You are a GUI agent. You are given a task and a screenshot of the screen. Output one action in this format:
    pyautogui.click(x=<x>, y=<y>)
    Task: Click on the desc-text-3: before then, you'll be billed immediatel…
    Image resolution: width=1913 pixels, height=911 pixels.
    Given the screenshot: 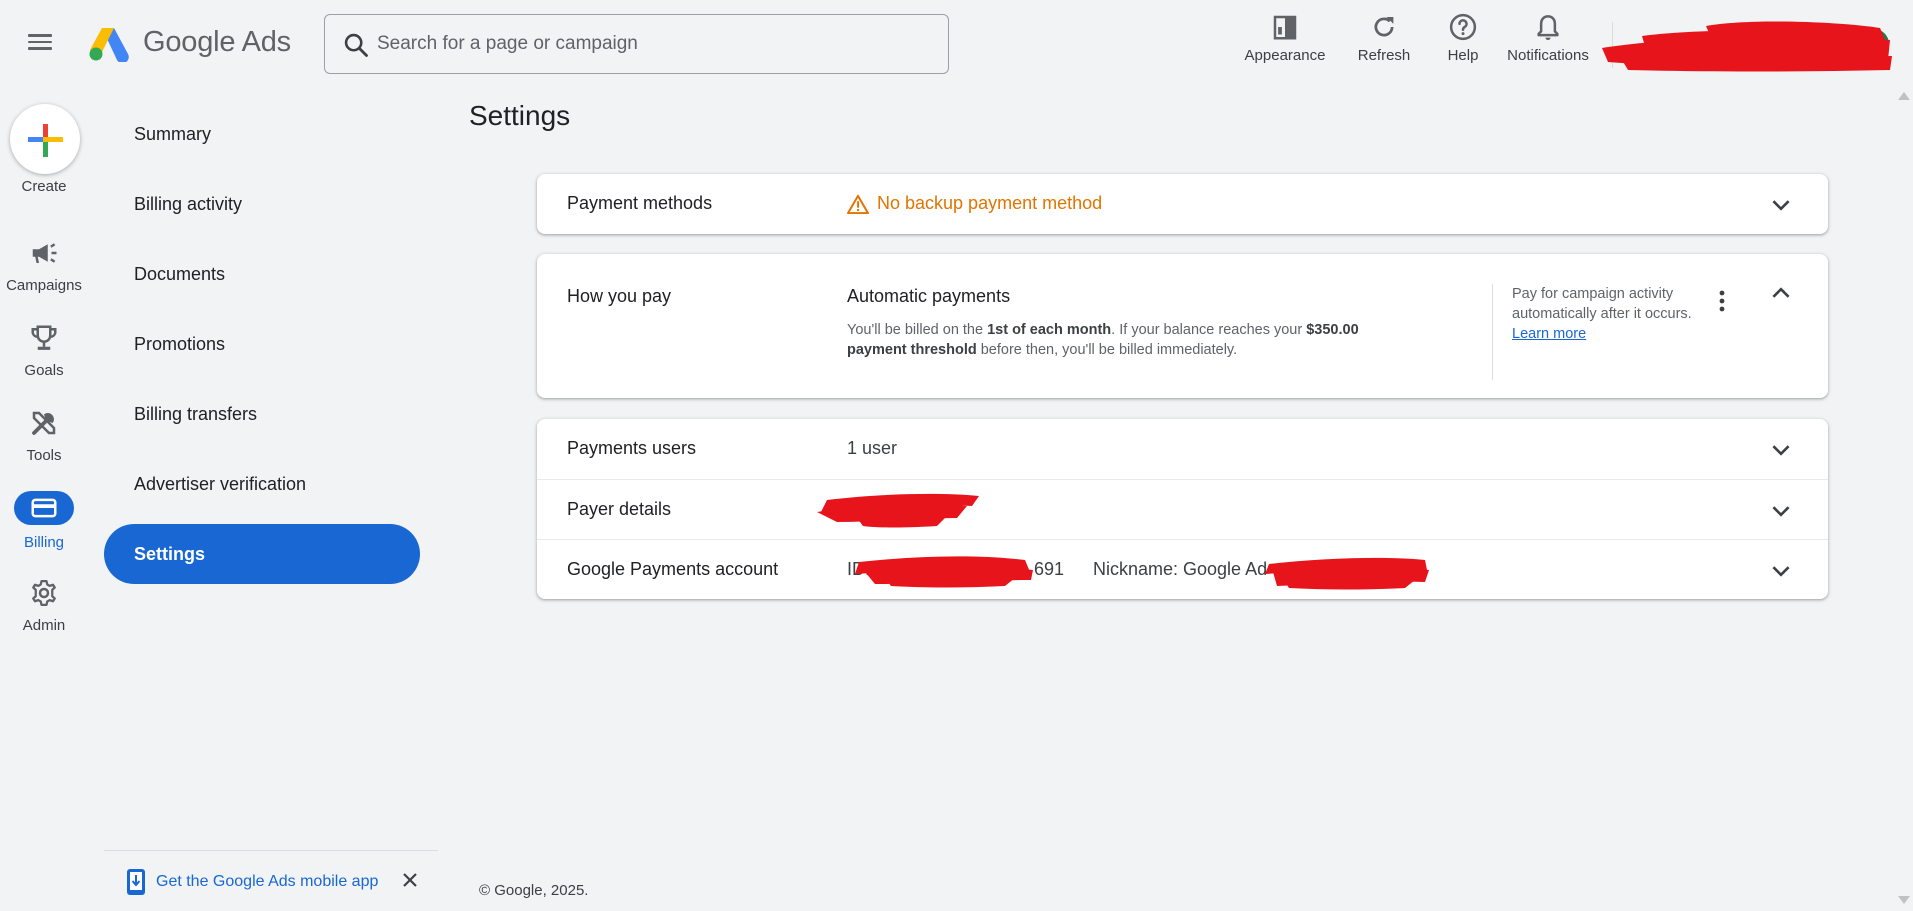 What is the action you would take?
    pyautogui.click(x=1107, y=350)
    